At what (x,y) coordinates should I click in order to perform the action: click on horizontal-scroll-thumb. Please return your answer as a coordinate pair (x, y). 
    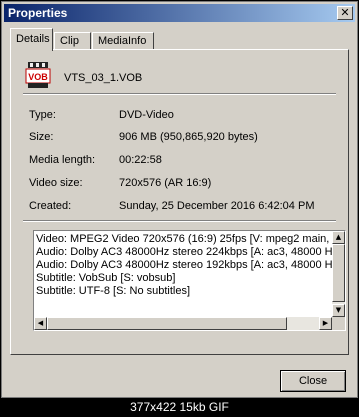
    Looking at the image, I should click on (167, 323).